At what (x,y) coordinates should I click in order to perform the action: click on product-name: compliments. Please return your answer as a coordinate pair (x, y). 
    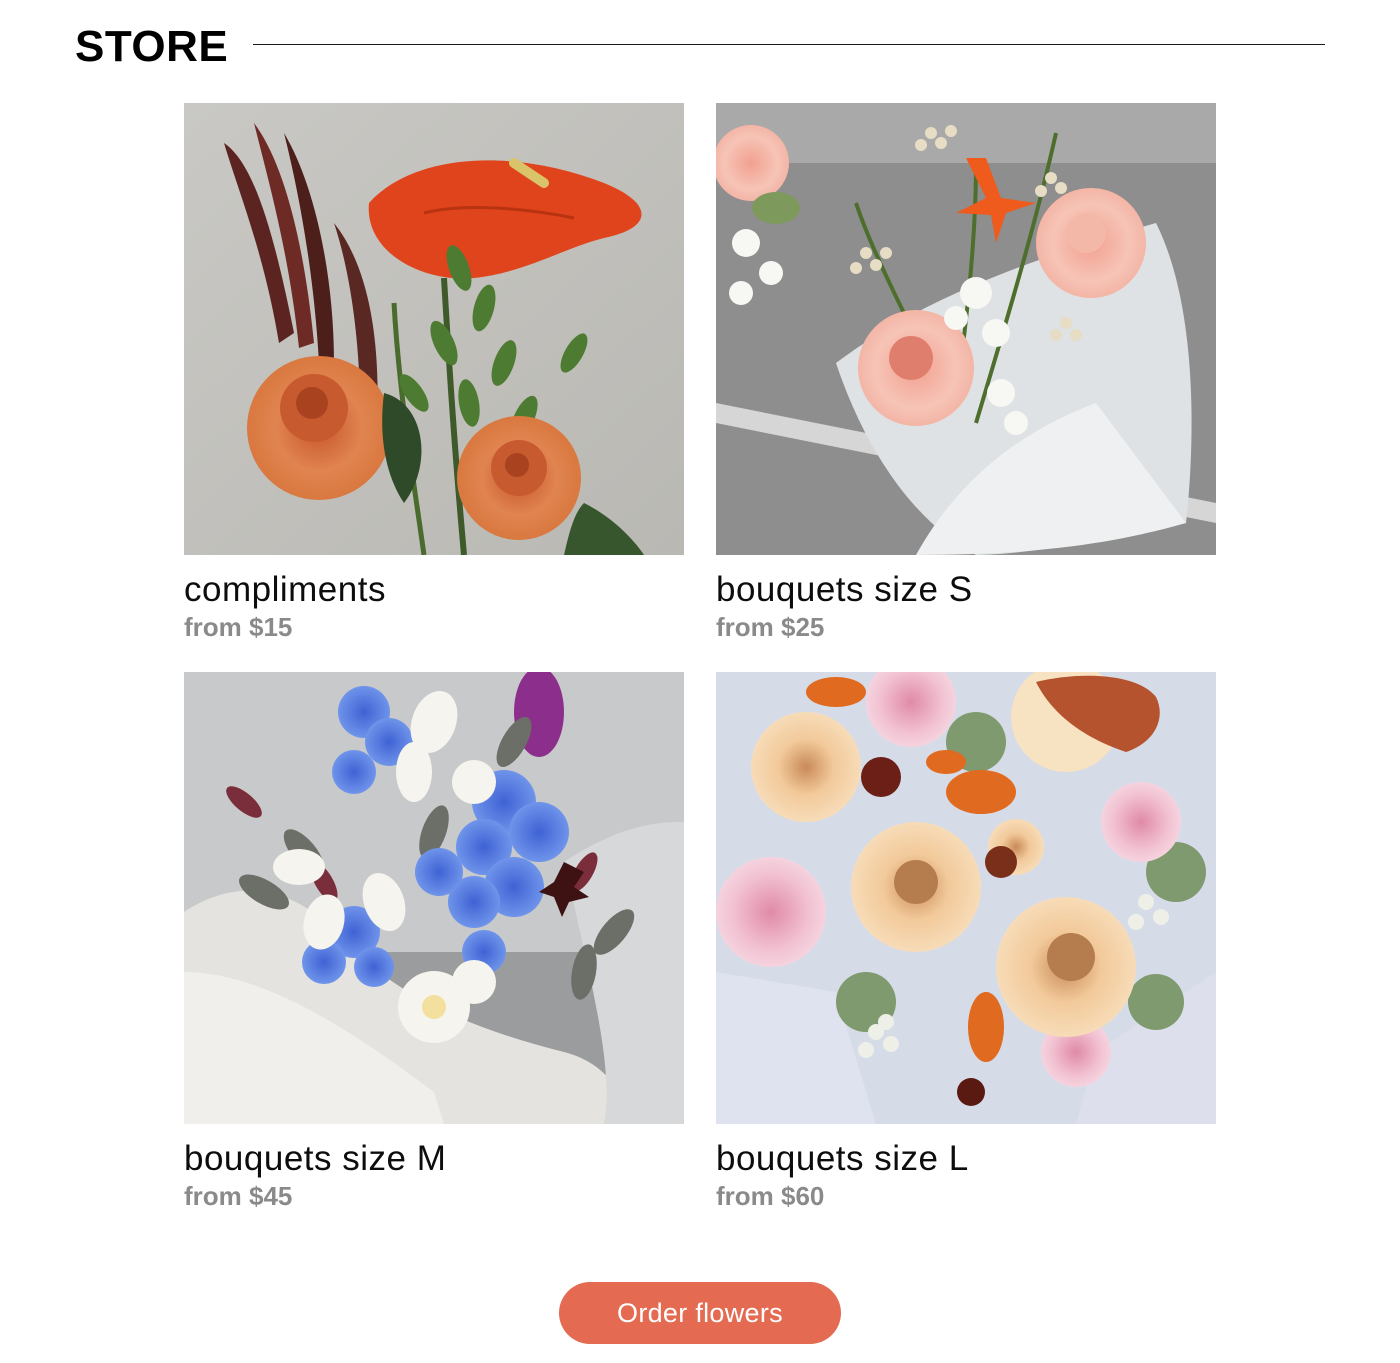
    Looking at the image, I should click on (434, 590).